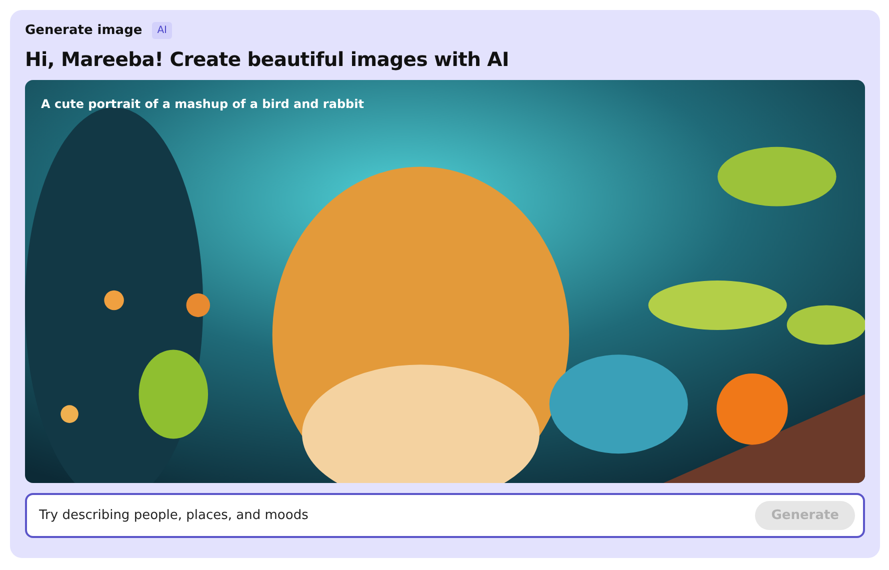  Describe the element at coordinates (83, 30) in the screenshot. I see `section-title: Generate image` at that location.